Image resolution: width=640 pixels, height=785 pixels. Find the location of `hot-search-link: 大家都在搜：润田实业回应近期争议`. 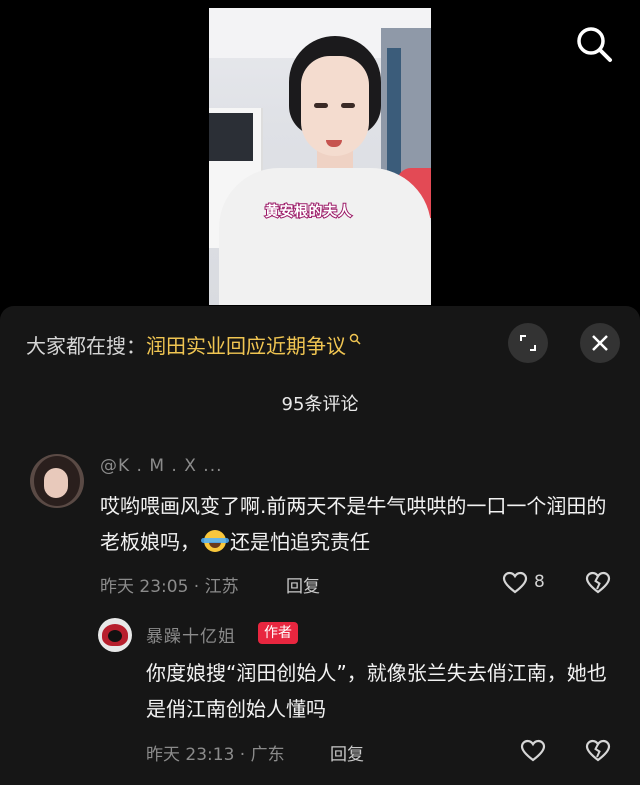

hot-search-link: 大家都在搜：润田实业回应近期争议 is located at coordinates (193, 344).